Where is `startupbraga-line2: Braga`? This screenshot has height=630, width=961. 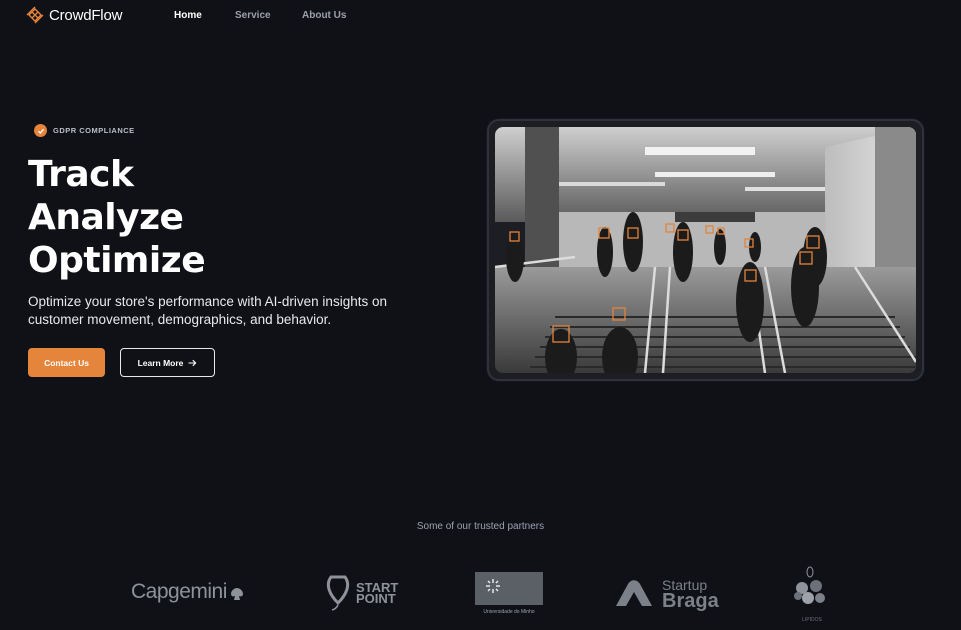
startupbraga-line2: Braga is located at coordinates (690, 601).